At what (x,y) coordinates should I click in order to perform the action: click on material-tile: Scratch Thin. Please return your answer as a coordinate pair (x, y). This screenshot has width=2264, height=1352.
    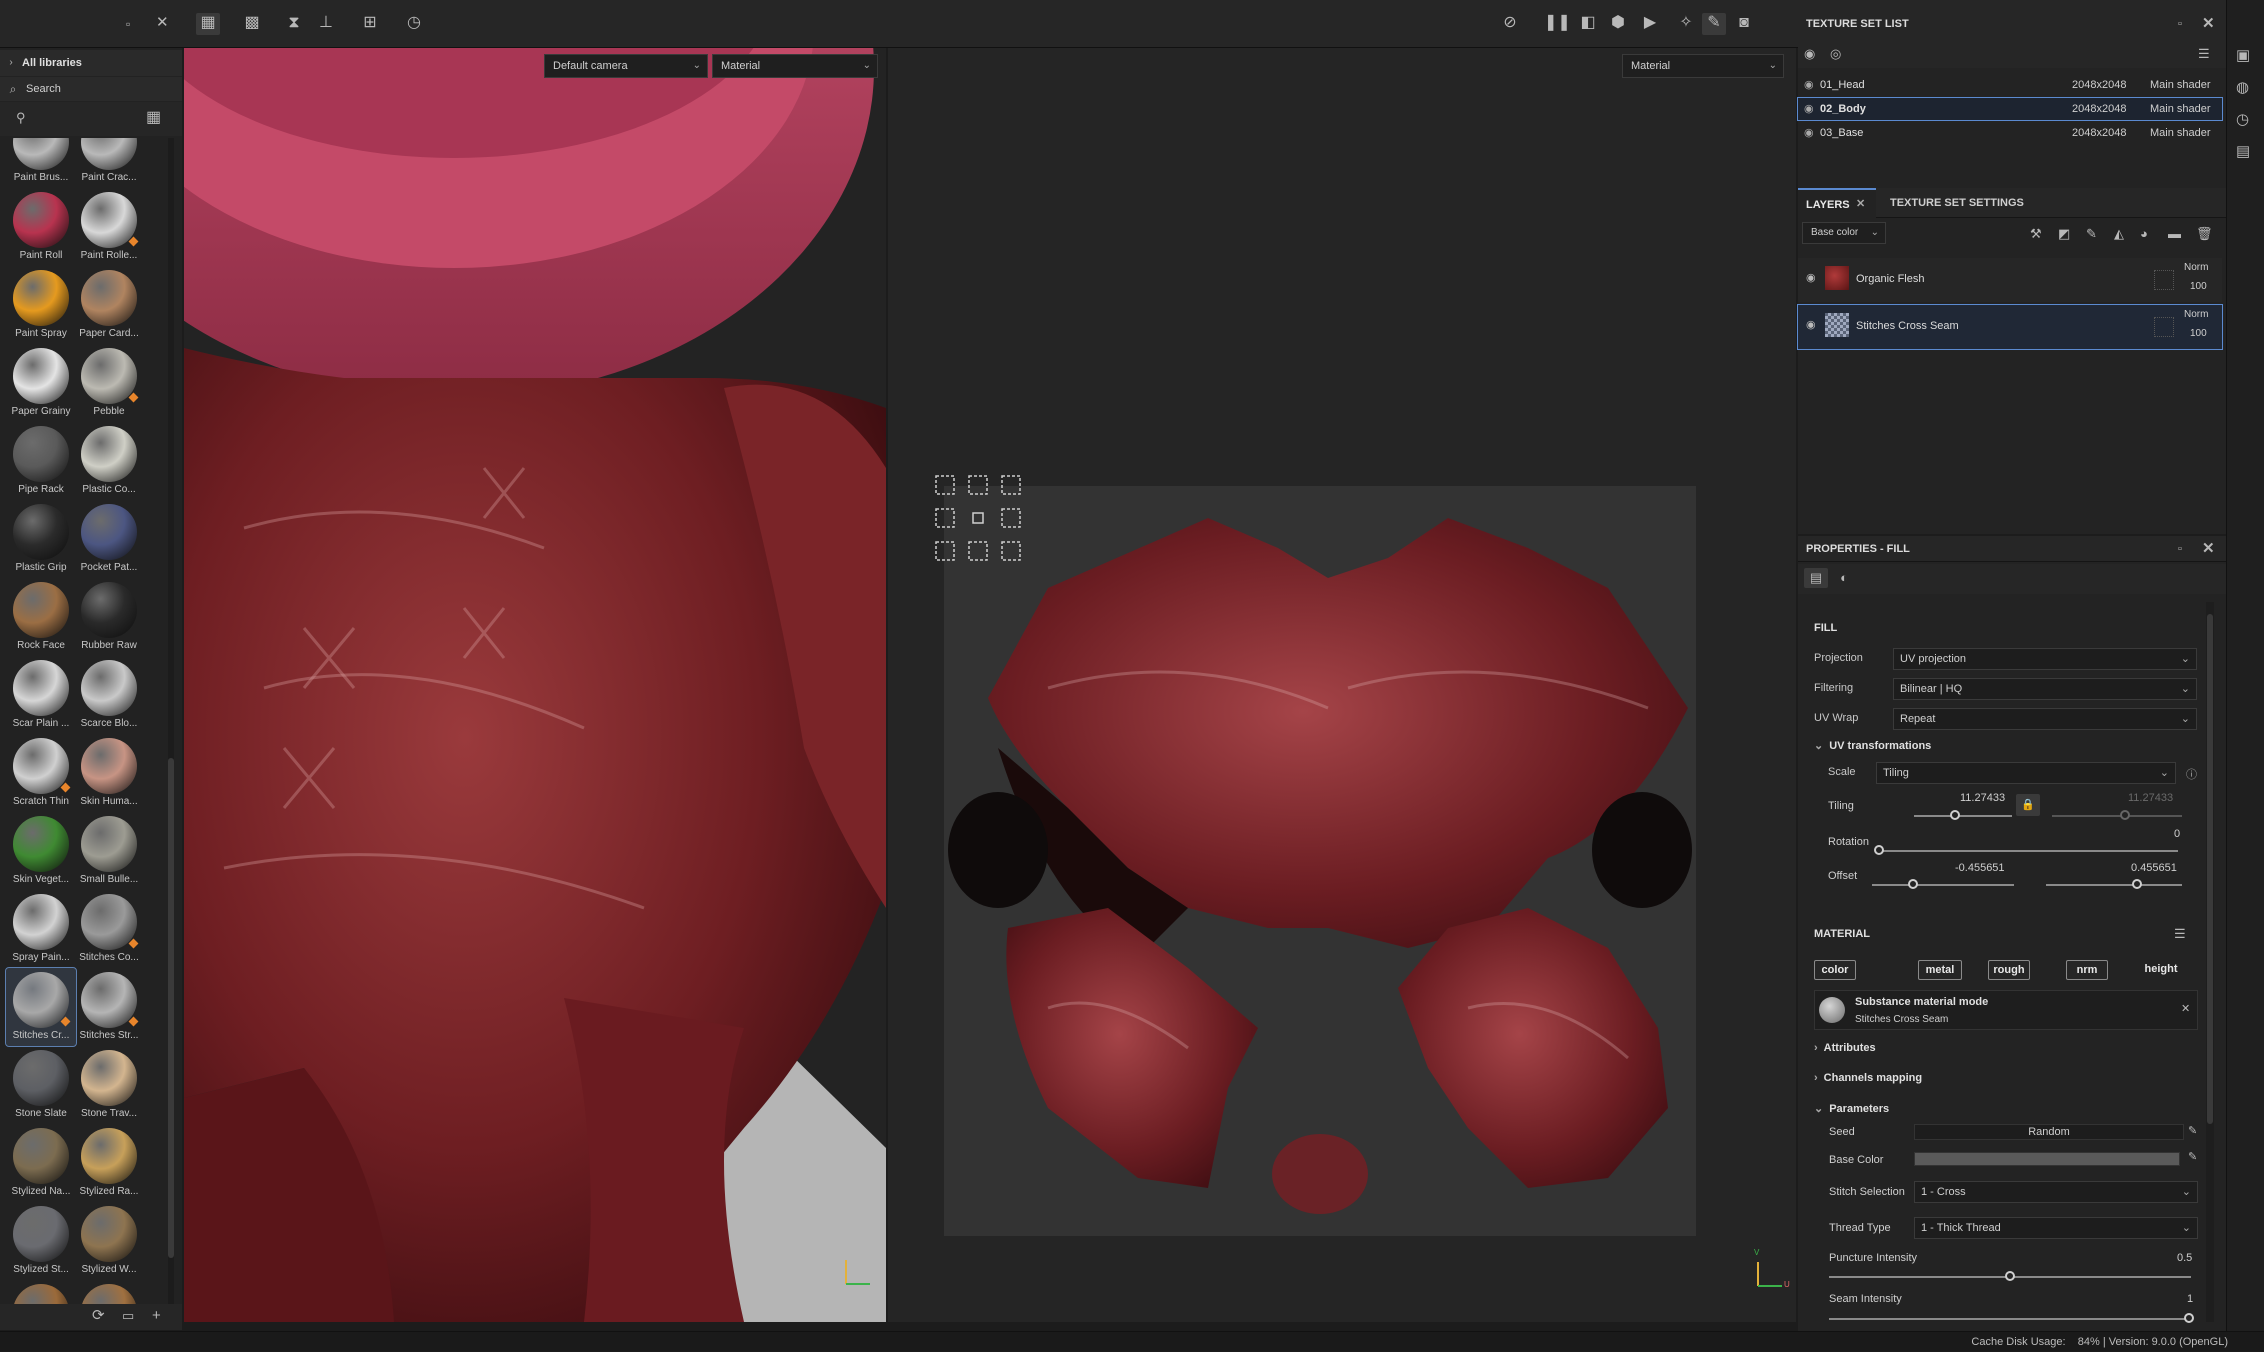
    Looking at the image, I should click on (41, 773).